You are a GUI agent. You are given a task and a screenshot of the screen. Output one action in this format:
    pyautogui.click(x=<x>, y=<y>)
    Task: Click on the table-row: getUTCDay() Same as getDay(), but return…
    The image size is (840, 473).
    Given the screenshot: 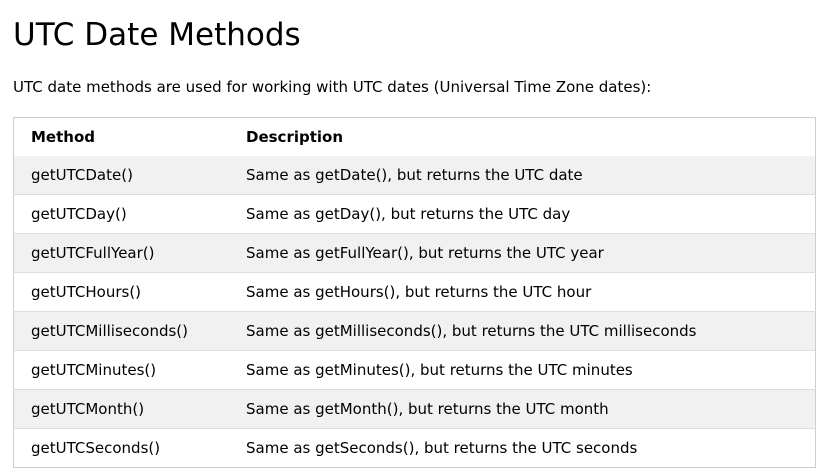 What is the action you would take?
    pyautogui.click(x=414, y=214)
    